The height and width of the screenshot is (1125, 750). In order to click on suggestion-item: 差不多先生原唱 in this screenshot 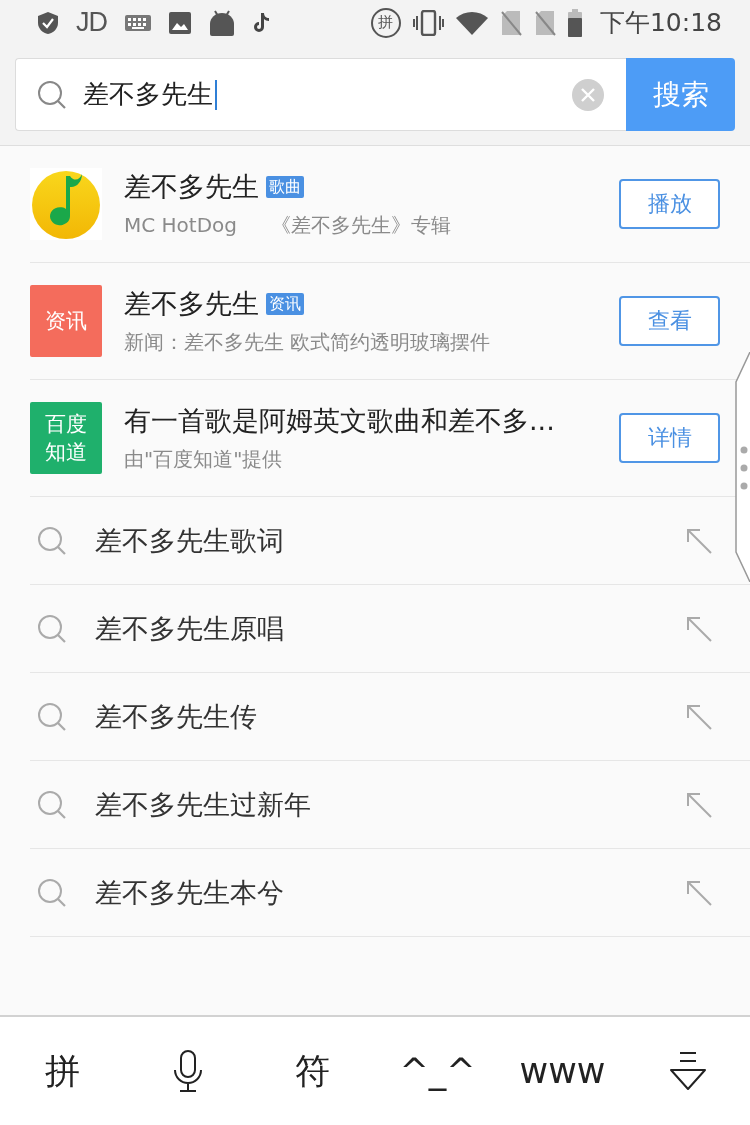, I will do `click(189, 628)`.